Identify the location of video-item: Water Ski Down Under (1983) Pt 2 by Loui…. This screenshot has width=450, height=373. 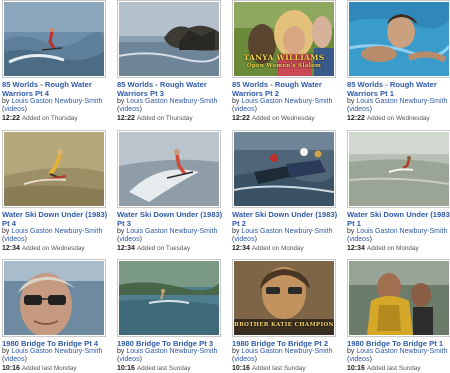
(285, 191).